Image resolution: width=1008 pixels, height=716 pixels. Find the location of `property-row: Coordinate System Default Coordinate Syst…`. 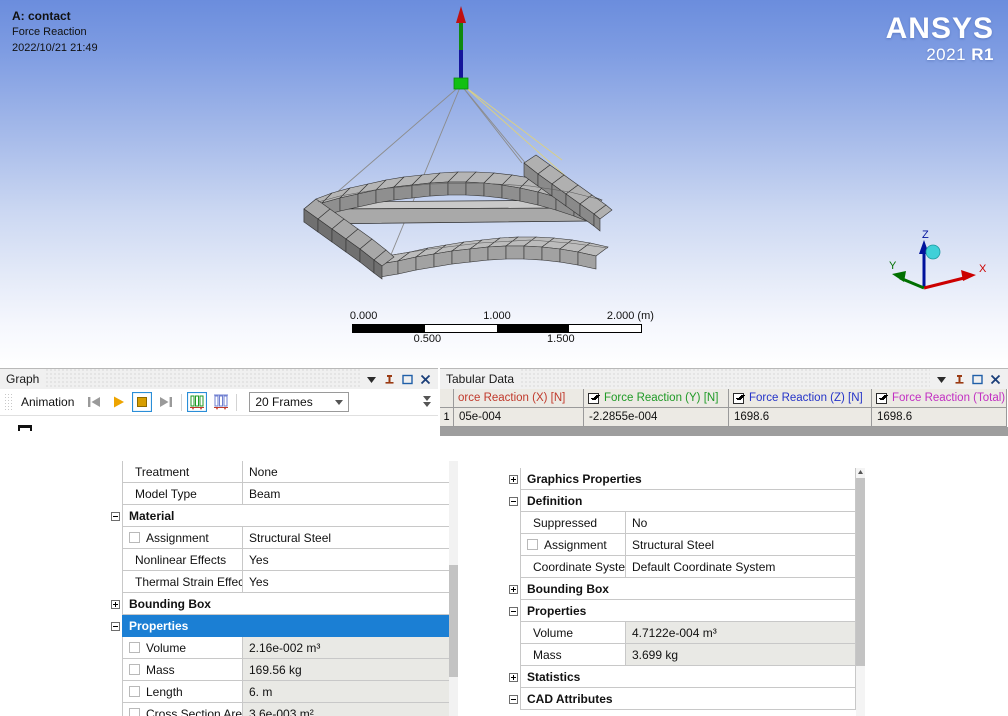

property-row: Coordinate System Default Coordinate Syst… is located at coordinates (681, 567).